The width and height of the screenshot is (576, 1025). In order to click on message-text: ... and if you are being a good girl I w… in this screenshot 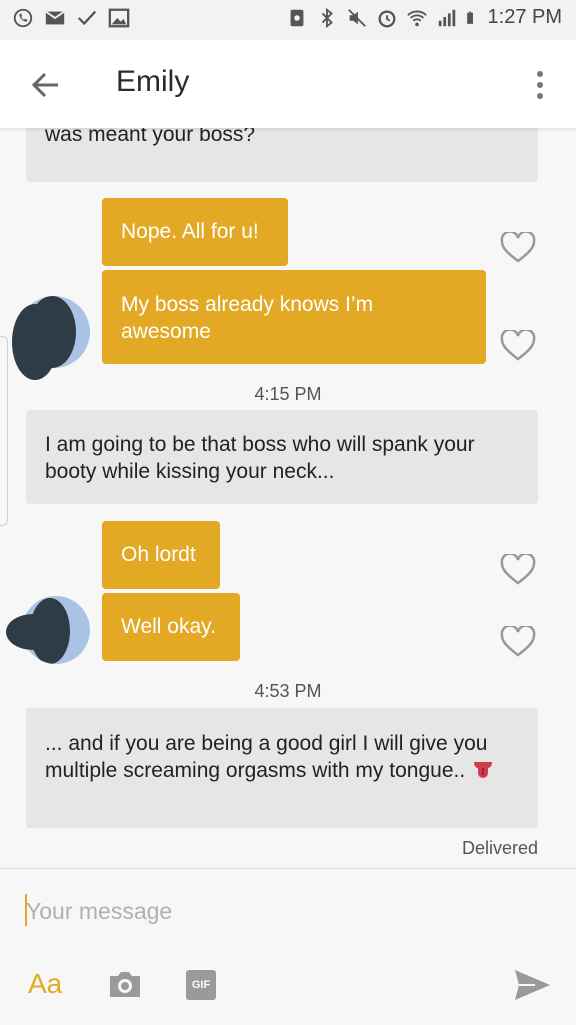, I will do `click(266, 757)`.